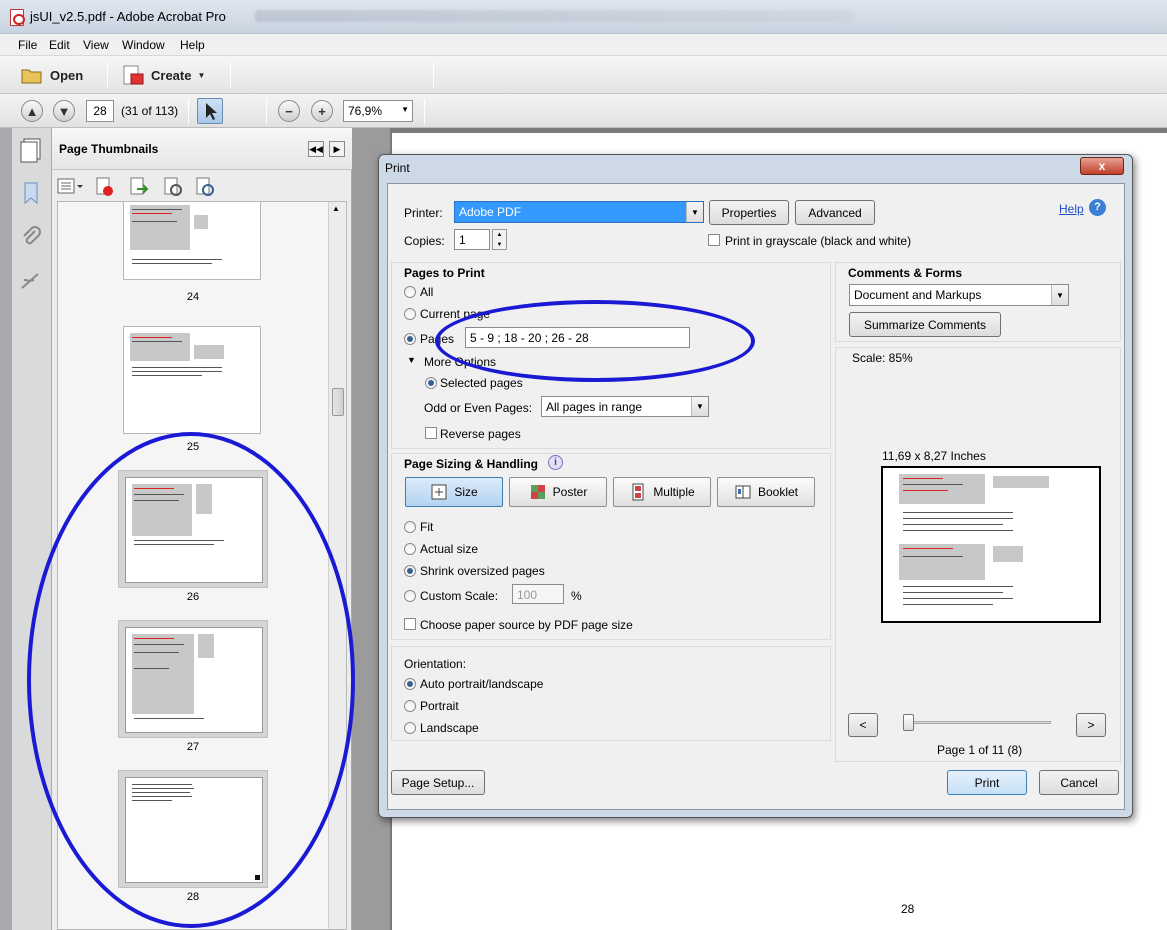  I want to click on create-button: Create ▼, so click(163, 75).